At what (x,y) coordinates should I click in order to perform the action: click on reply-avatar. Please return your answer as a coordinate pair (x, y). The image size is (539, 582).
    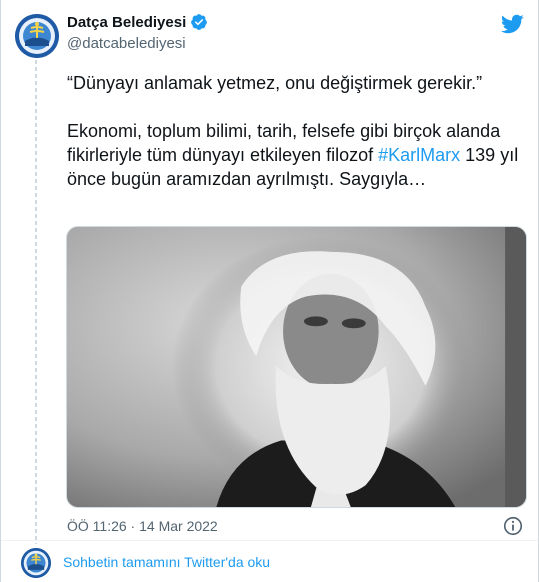
    Looking at the image, I should click on (36, 563).